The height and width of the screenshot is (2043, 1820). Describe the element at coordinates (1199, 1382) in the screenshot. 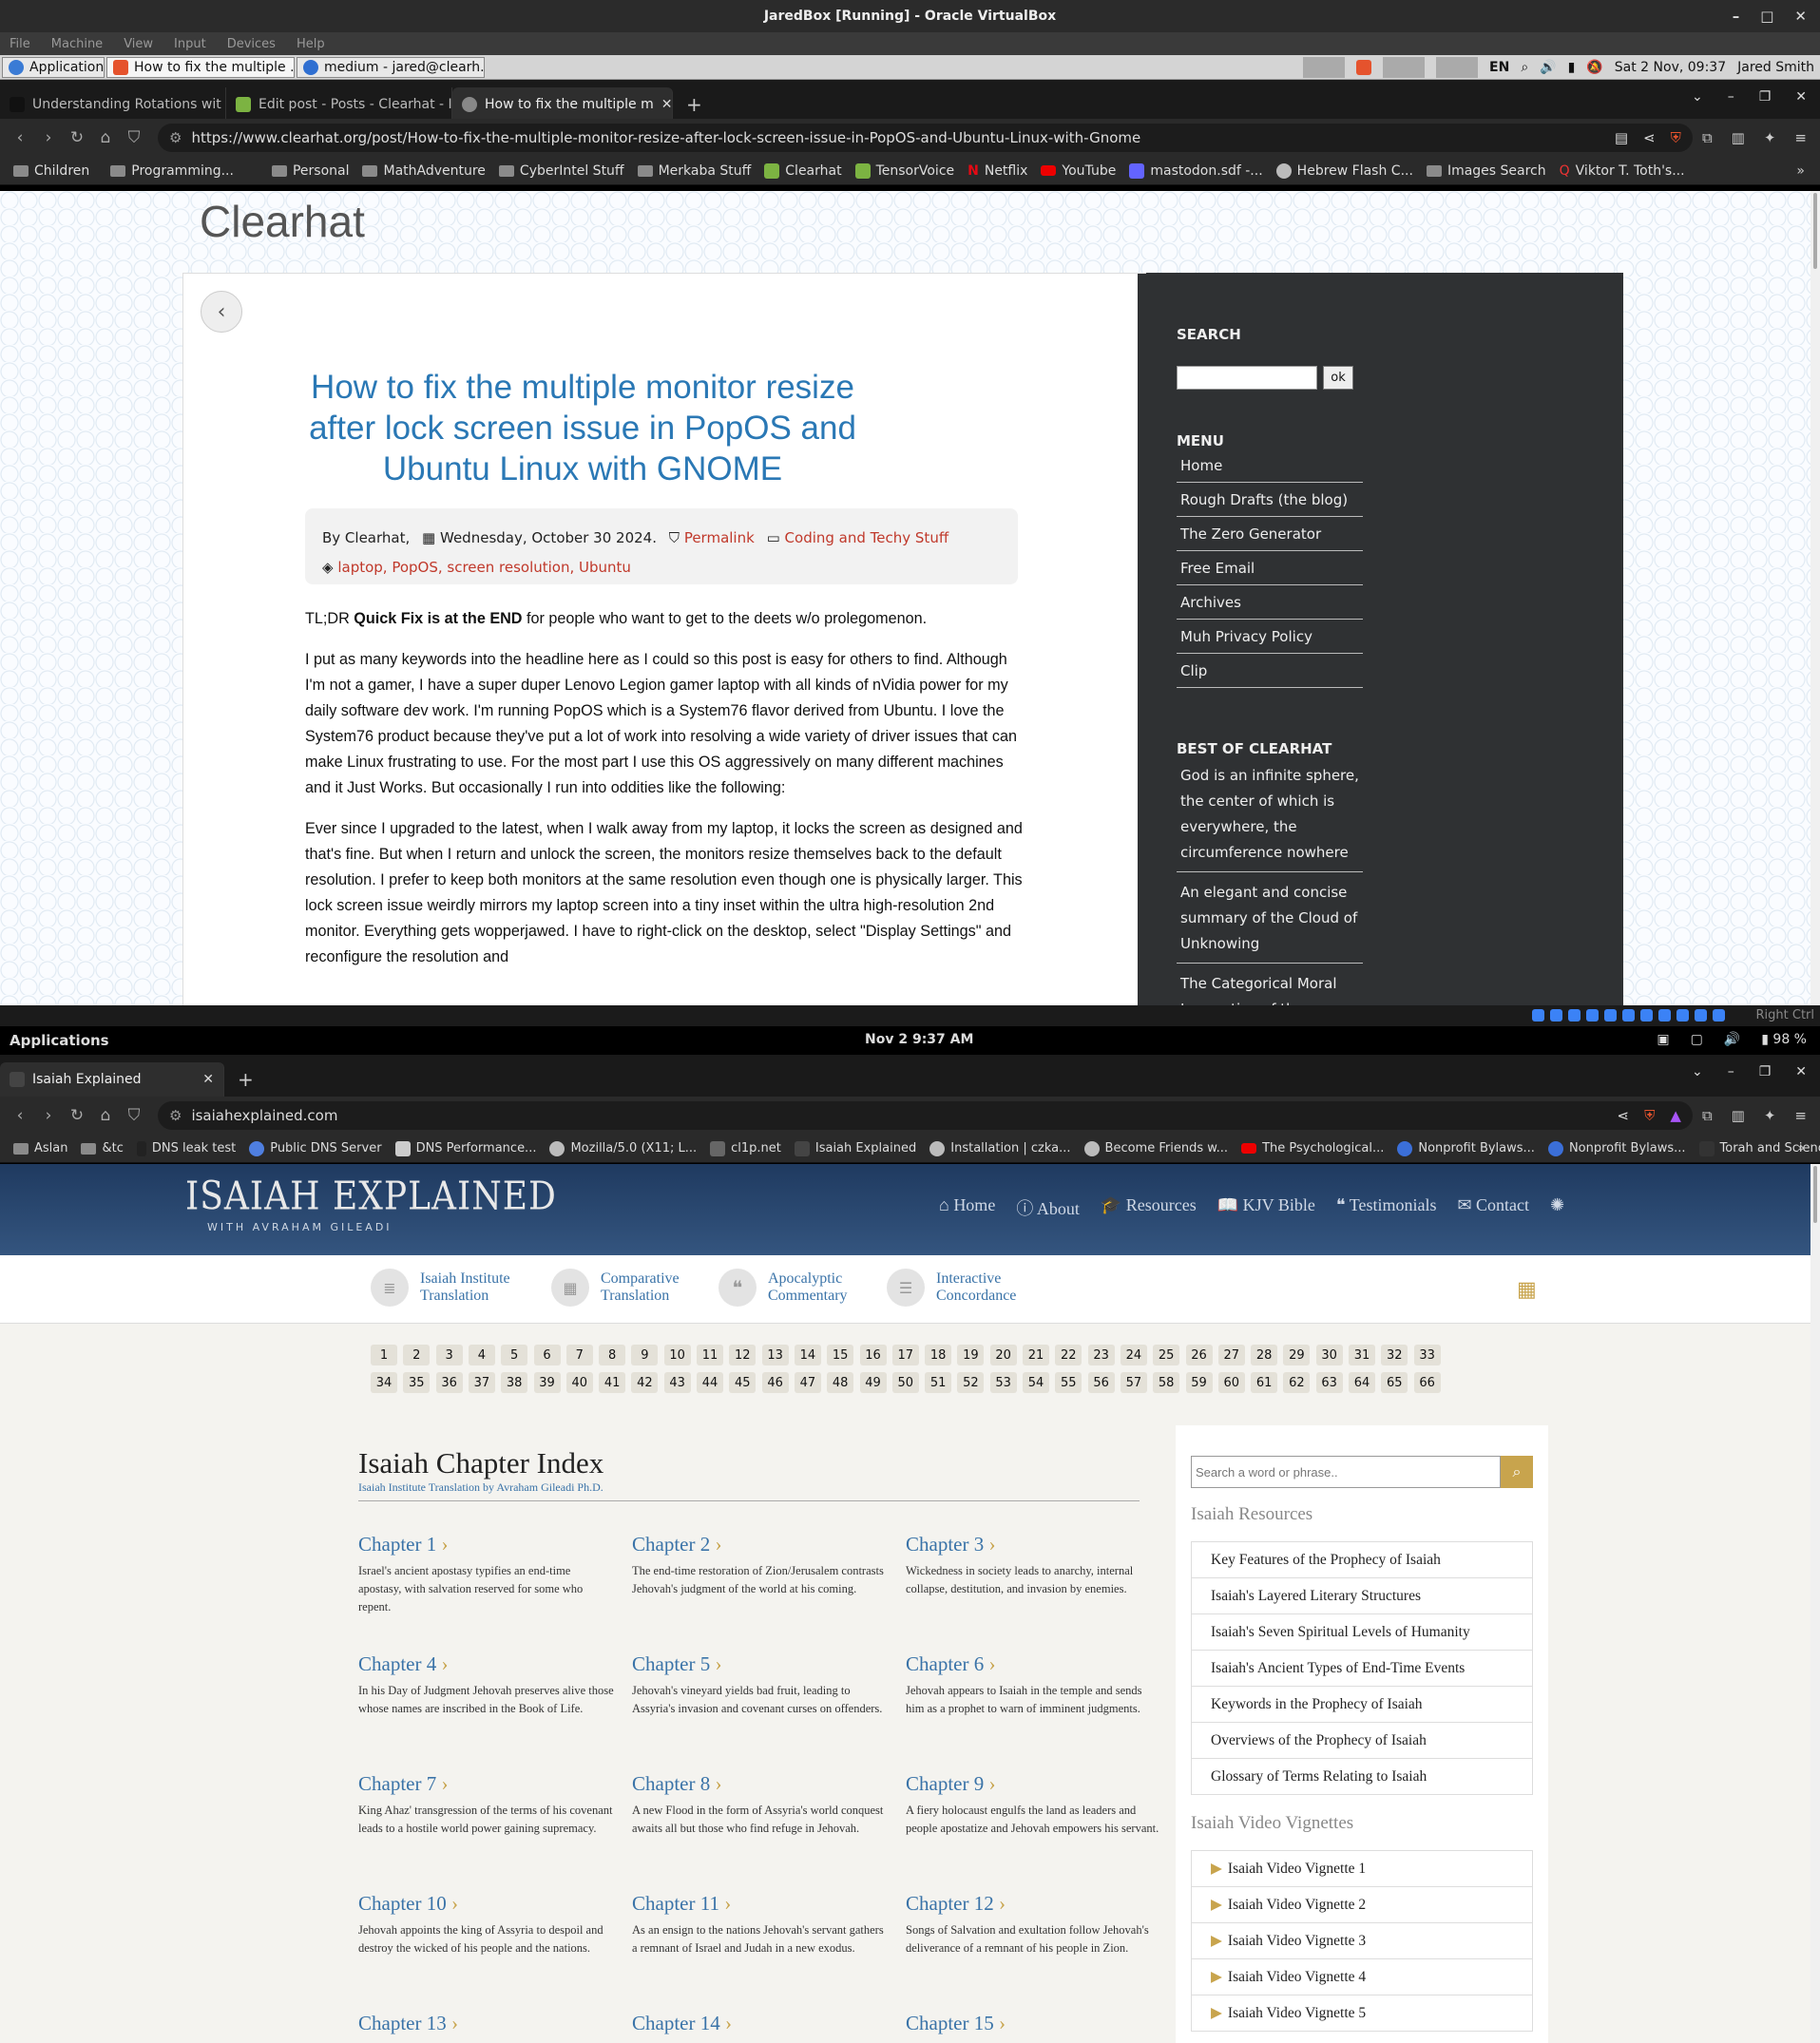

I see `chapter-number-button: 59` at that location.